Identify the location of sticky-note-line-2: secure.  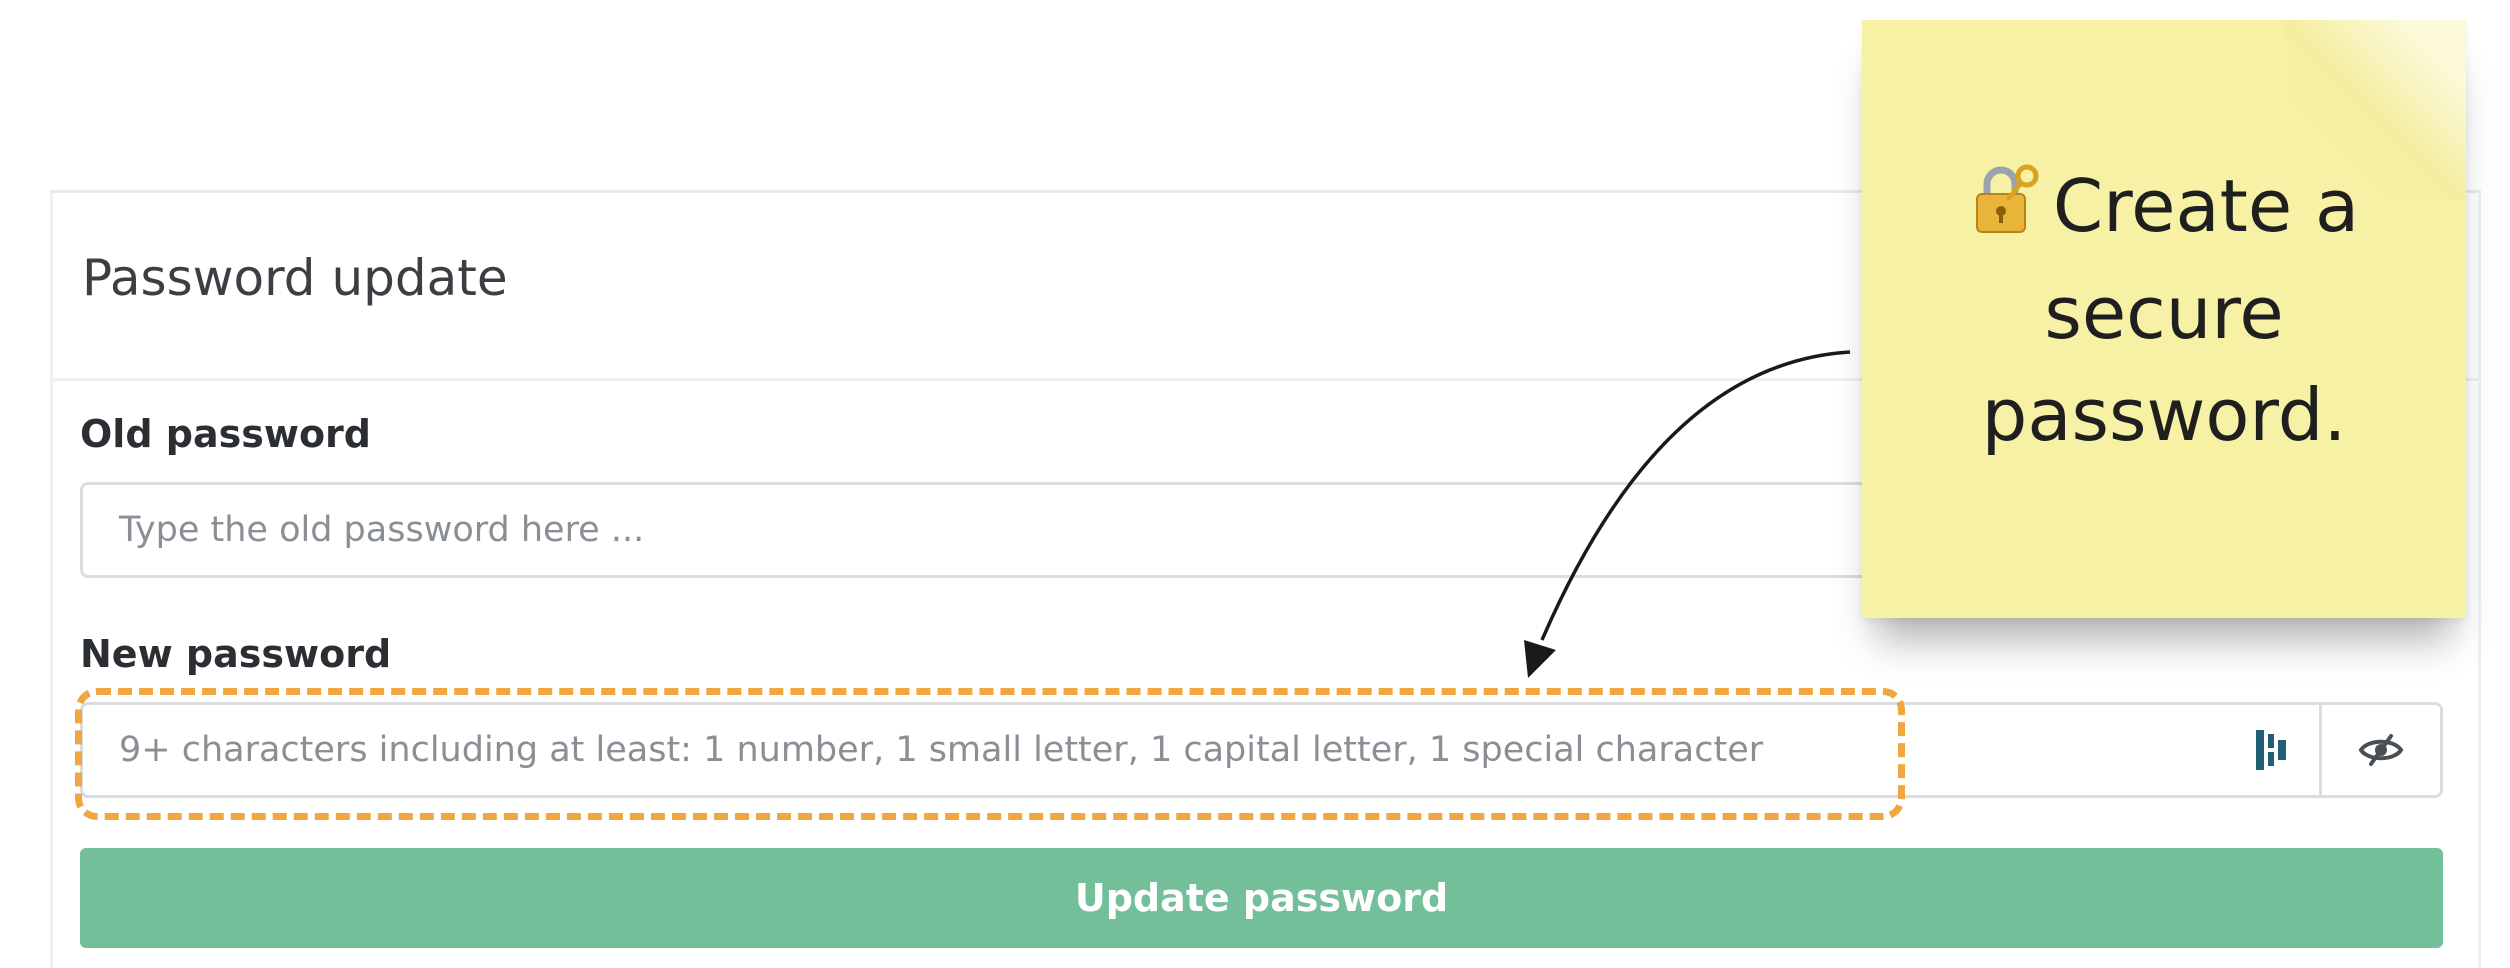
(2164, 313).